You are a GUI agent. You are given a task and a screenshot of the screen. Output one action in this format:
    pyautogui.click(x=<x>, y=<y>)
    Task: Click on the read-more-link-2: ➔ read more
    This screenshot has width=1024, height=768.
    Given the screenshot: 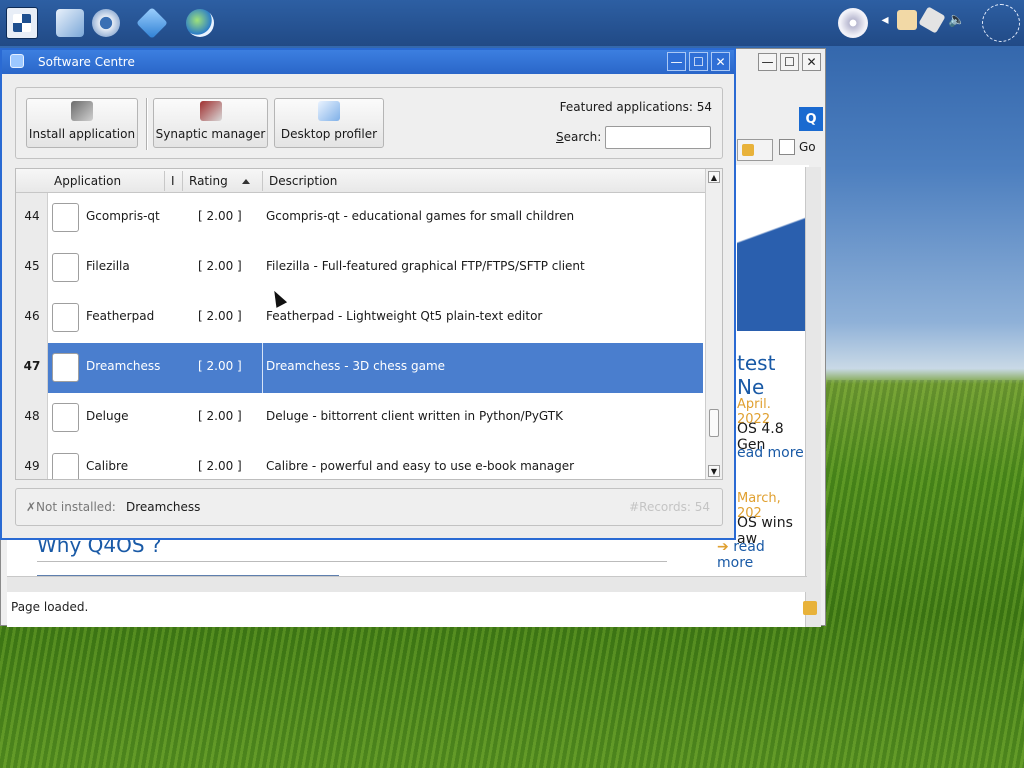 What is the action you would take?
    pyautogui.click(x=761, y=555)
    